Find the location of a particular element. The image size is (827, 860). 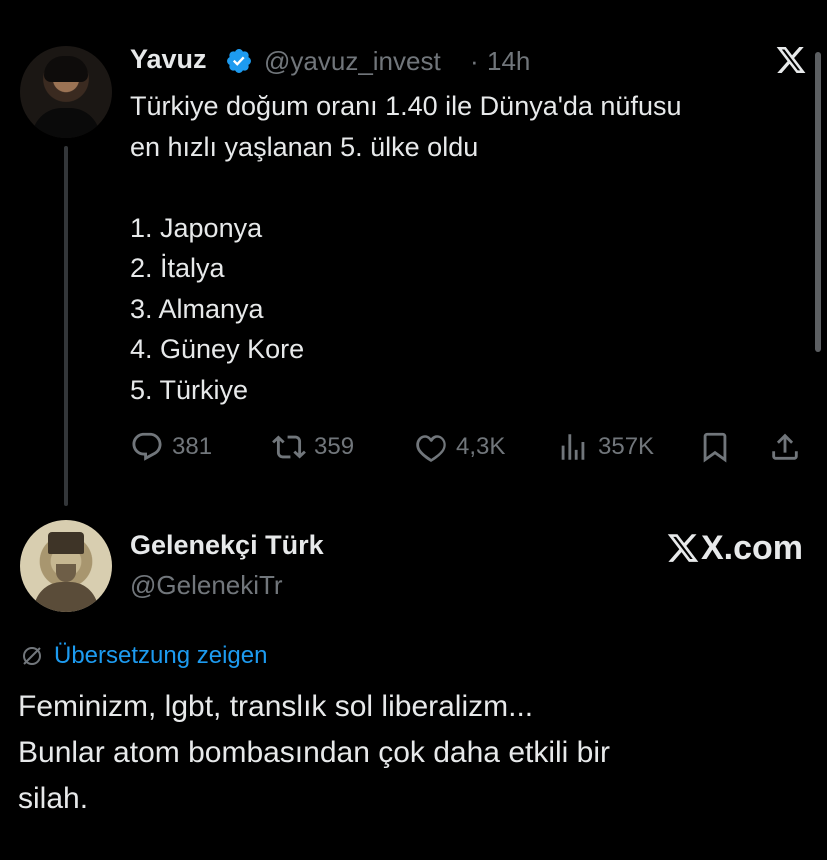

tweet-text-line: 3. Almanya is located at coordinates (197, 308).